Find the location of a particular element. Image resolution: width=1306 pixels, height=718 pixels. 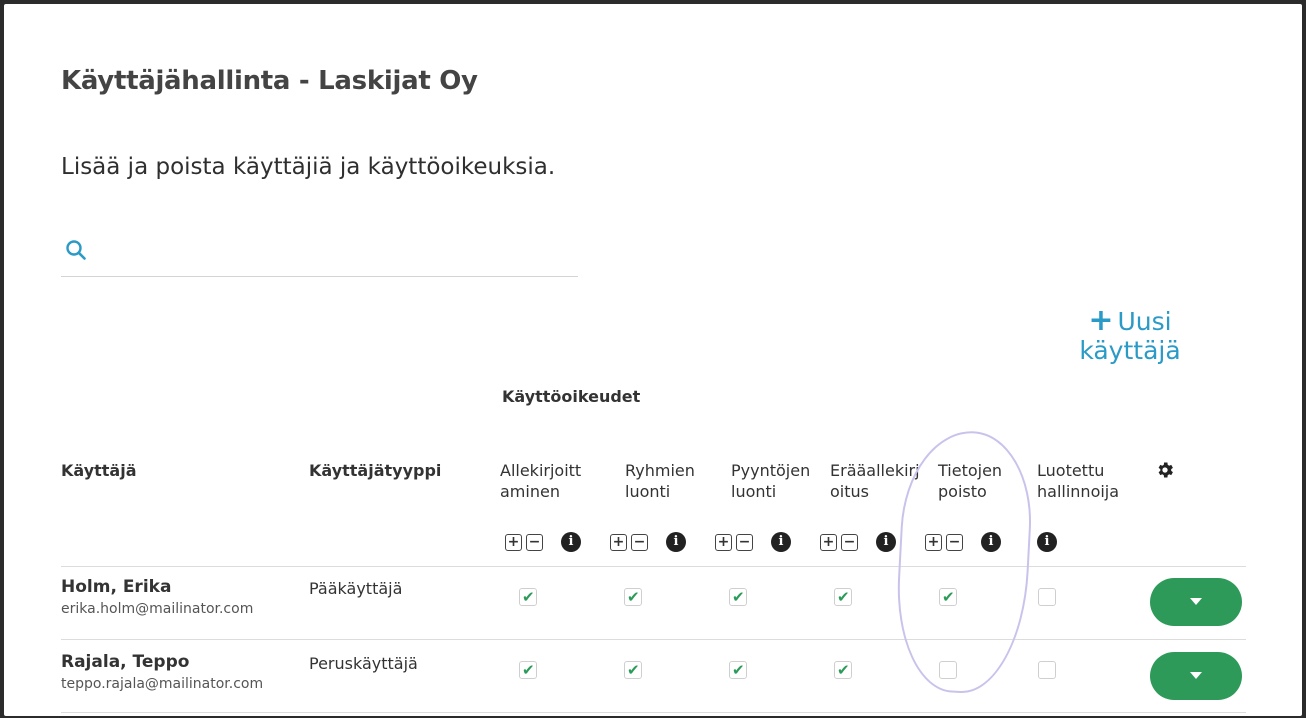

permissions-group-label: Käyttöoikeudet is located at coordinates (571, 396).